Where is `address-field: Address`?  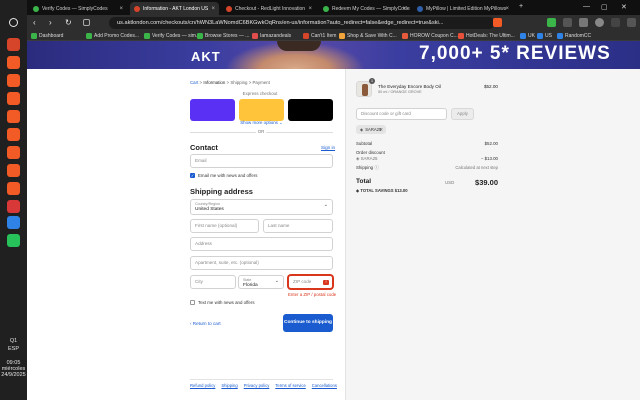 address-field: Address is located at coordinates (261, 244).